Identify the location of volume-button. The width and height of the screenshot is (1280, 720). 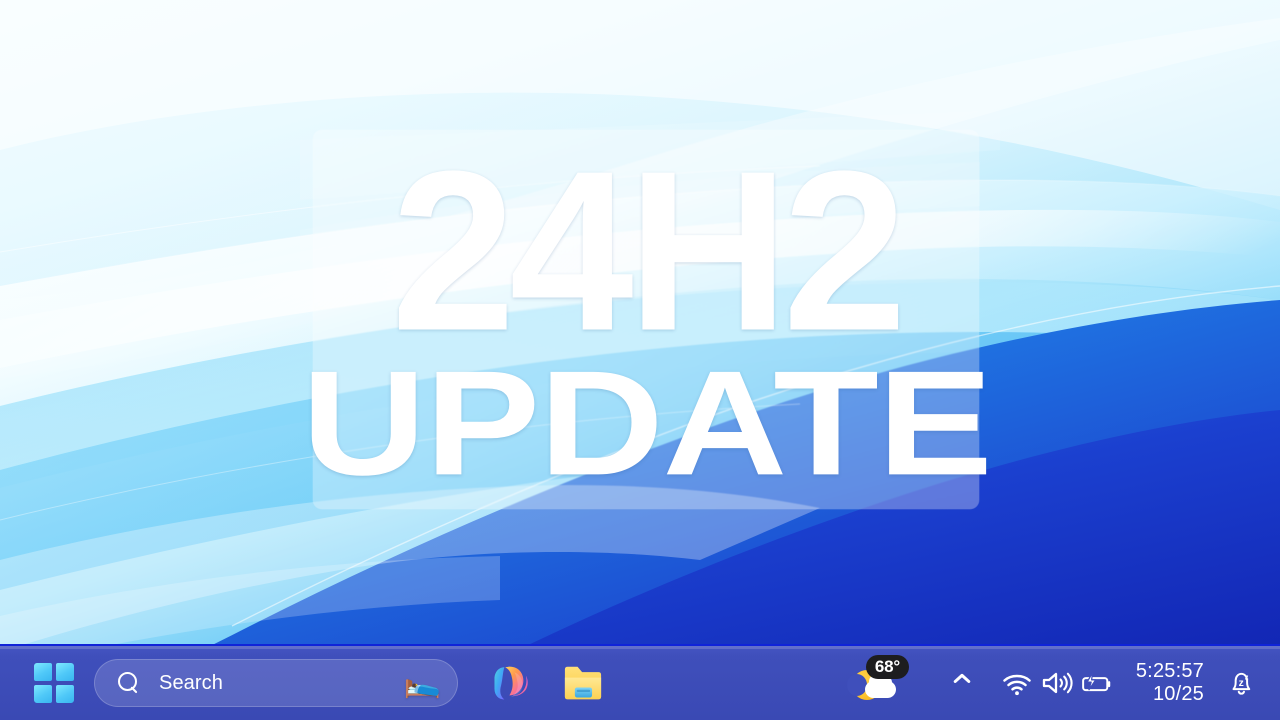
(1057, 683).